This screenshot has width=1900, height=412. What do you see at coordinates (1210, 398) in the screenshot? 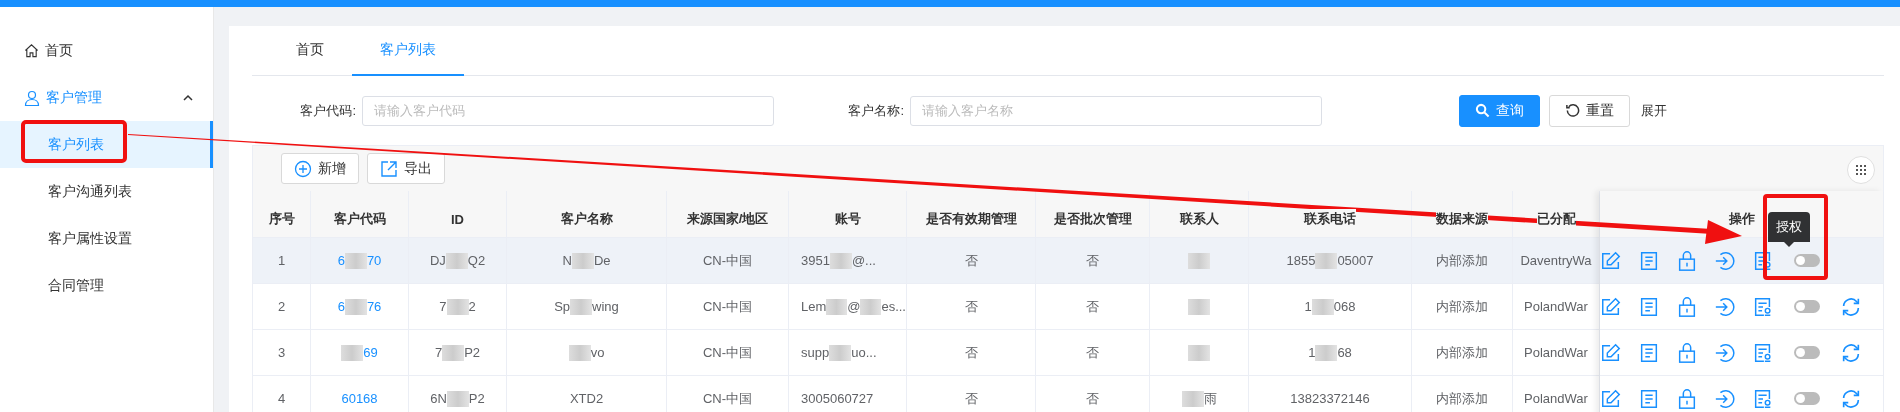
I see `cell-text: 雨` at bounding box center [1210, 398].